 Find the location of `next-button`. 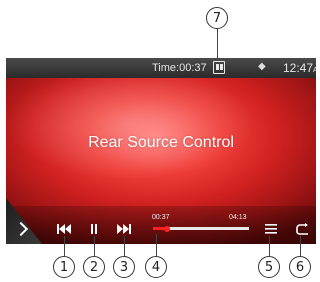

next-button is located at coordinates (124, 229).